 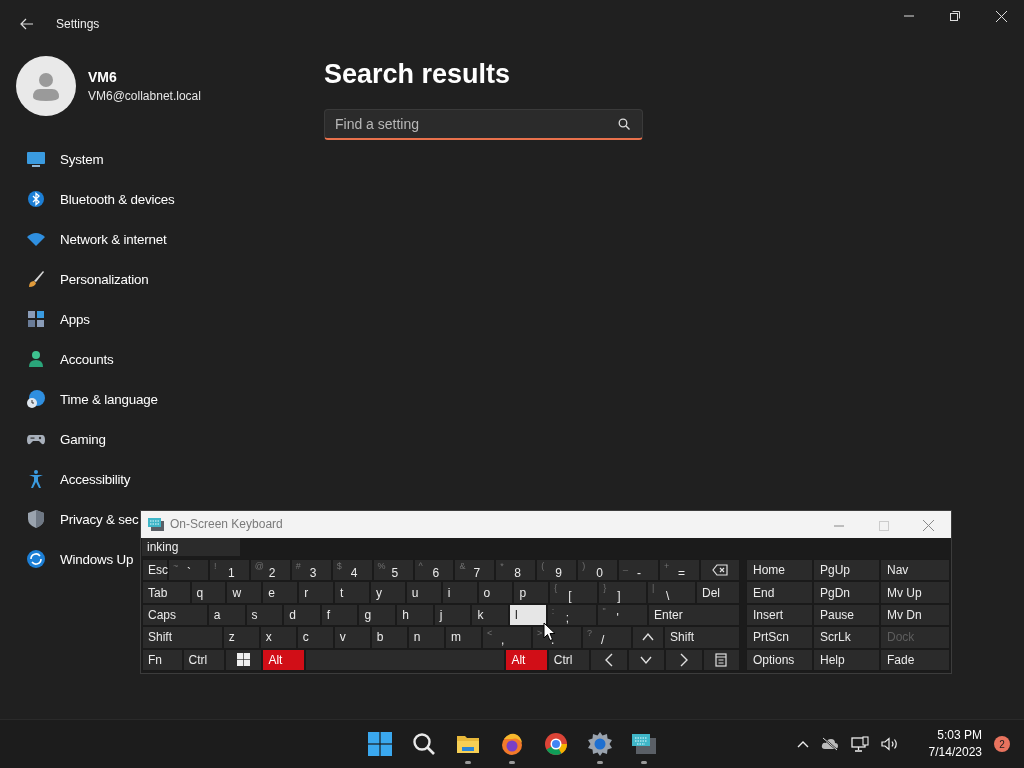 What do you see at coordinates (103, 77) in the screenshot?
I see `user-name: VM6` at bounding box center [103, 77].